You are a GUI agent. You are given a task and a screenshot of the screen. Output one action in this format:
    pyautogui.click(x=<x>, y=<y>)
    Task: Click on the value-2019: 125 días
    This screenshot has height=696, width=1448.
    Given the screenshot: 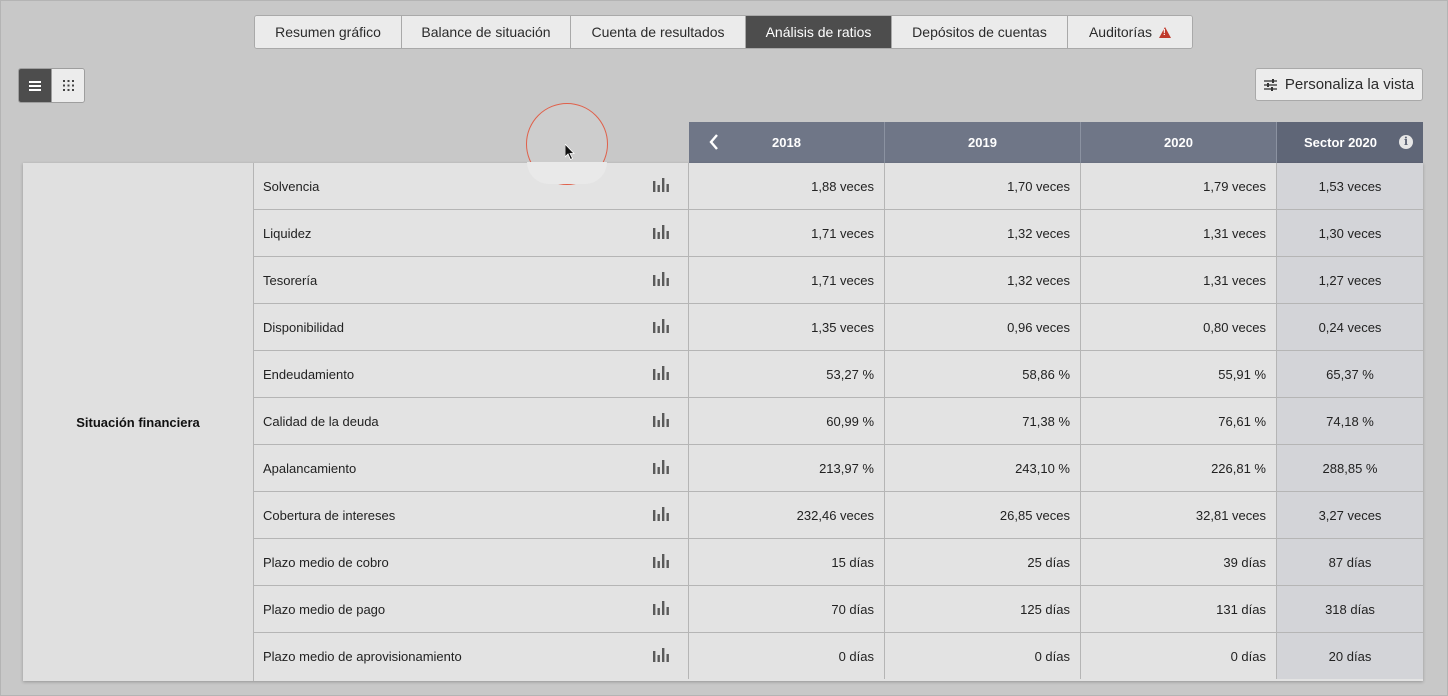 What is the action you would take?
    pyautogui.click(x=983, y=609)
    